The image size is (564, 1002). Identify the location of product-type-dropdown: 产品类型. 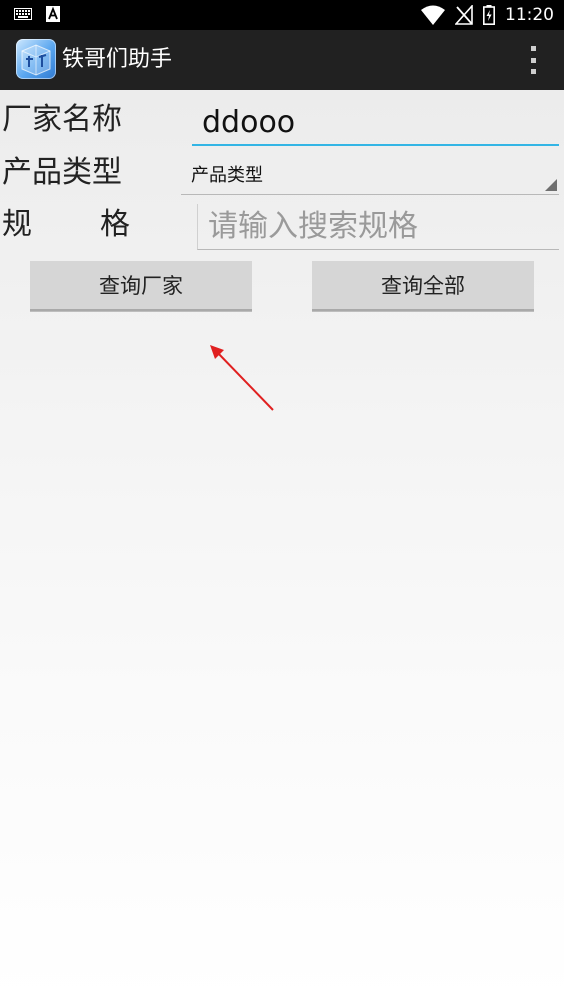
(370, 177).